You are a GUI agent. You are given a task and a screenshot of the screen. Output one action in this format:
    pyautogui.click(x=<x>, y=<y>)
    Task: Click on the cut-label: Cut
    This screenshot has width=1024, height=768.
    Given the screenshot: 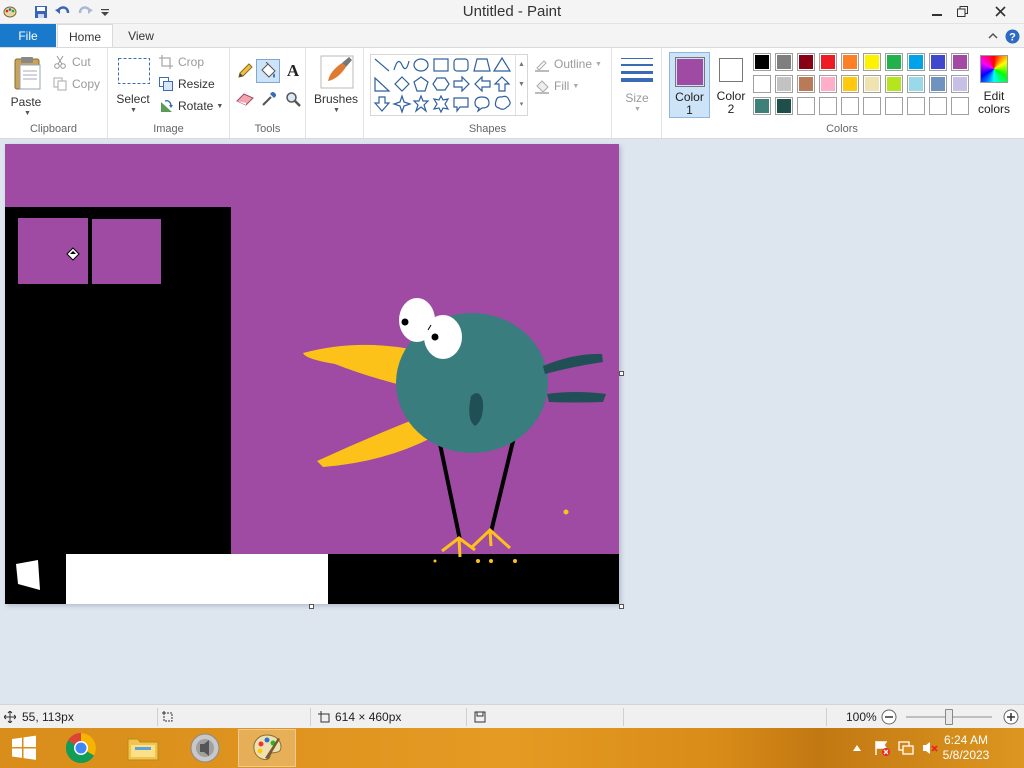 What is the action you would take?
    pyautogui.click(x=81, y=62)
    